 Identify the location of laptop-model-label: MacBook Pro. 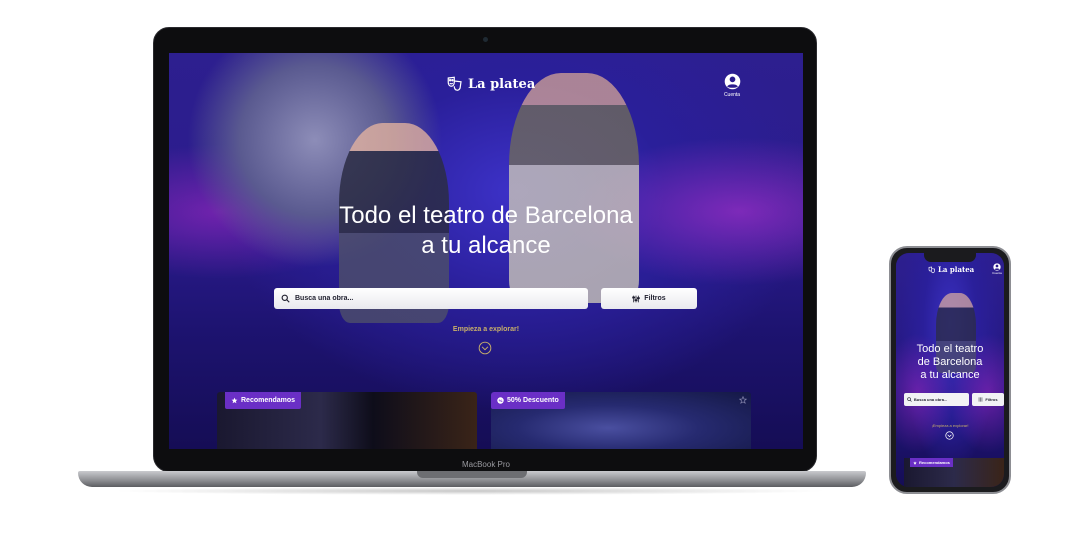
(486, 464).